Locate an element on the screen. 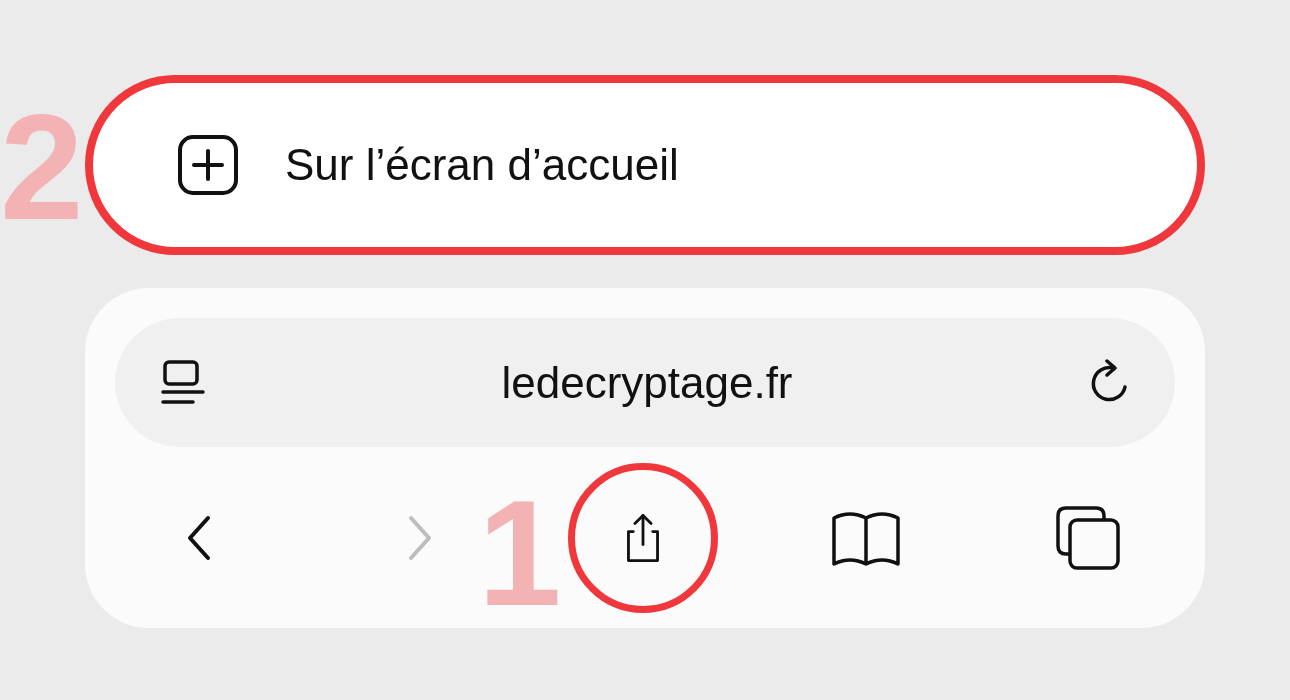  step-number: 2 is located at coordinates (42, 167).